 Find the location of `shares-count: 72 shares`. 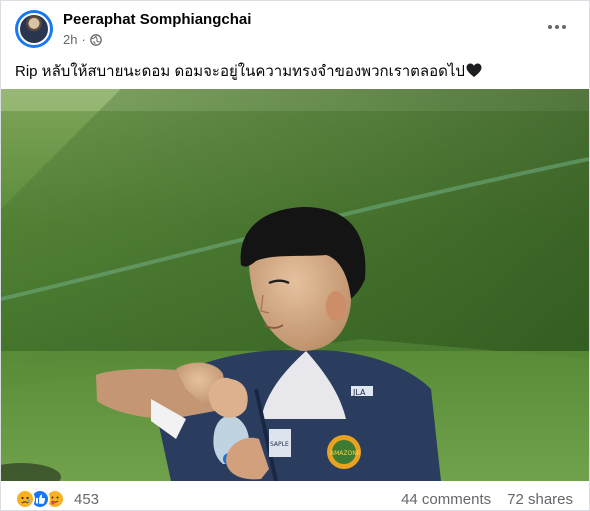

shares-count: 72 shares is located at coordinates (540, 499).